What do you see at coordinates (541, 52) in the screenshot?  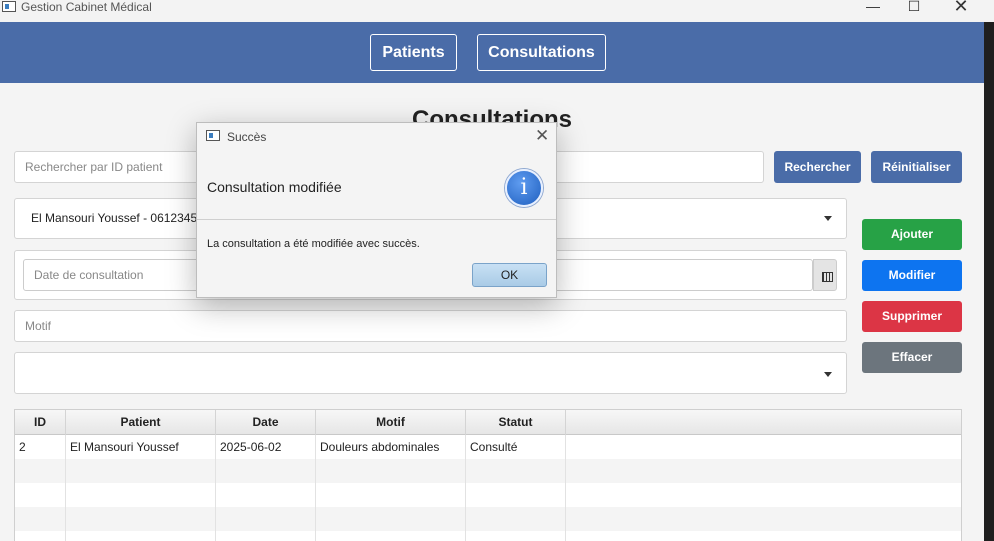 I see `nav-consultations-button: Consultations` at bounding box center [541, 52].